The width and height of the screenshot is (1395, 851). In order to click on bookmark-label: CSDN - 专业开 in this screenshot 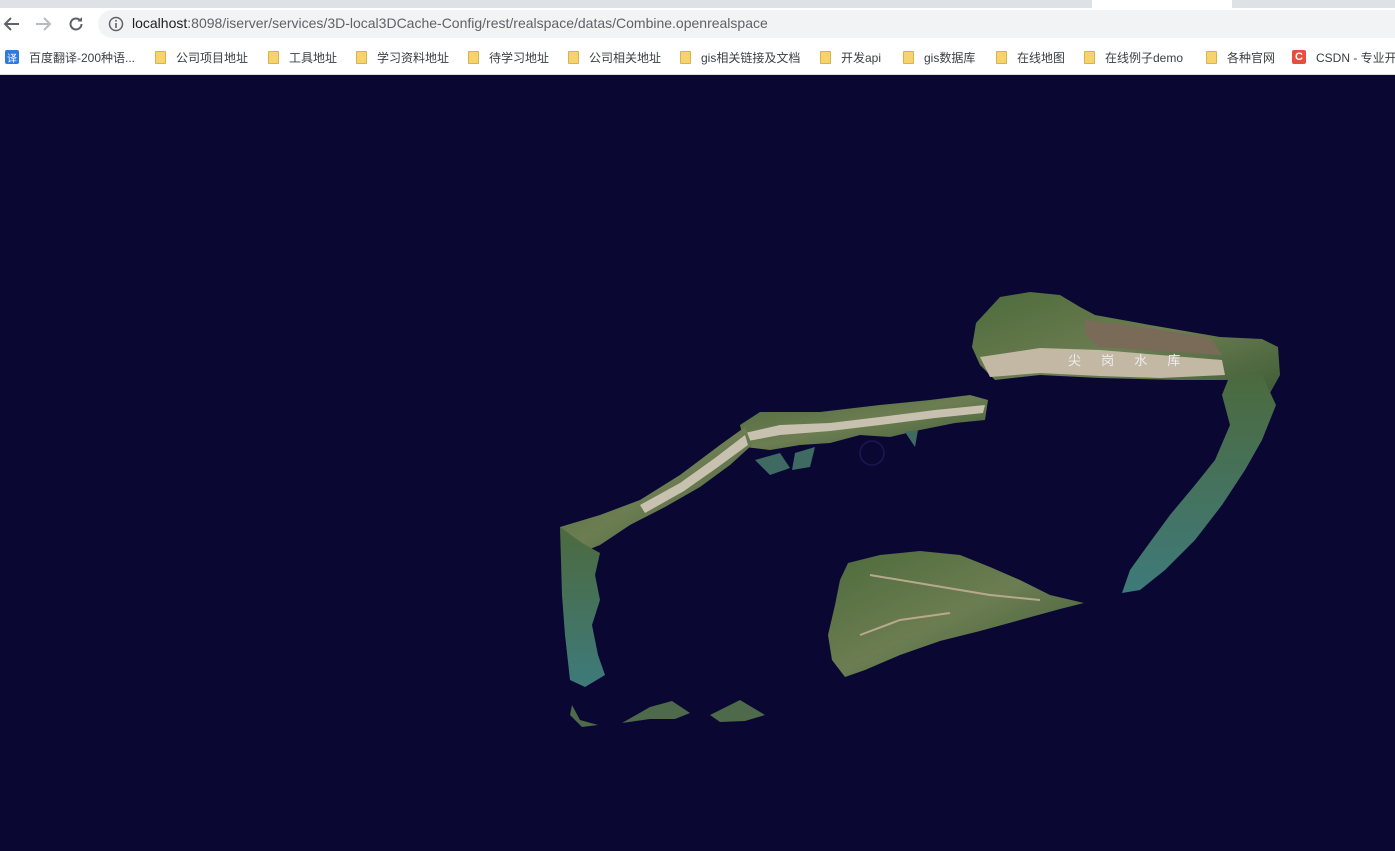, I will do `click(1355, 57)`.